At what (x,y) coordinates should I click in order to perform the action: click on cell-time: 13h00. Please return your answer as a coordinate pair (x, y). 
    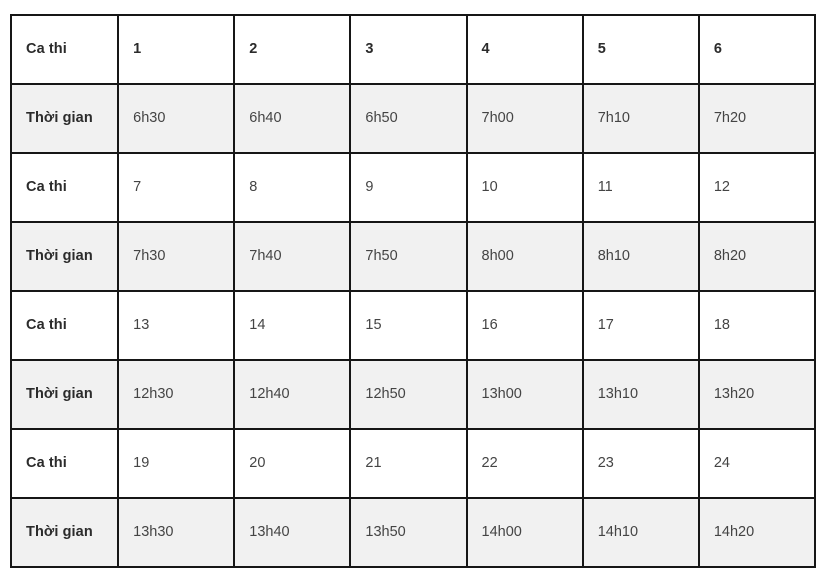
    Looking at the image, I should click on (524, 394).